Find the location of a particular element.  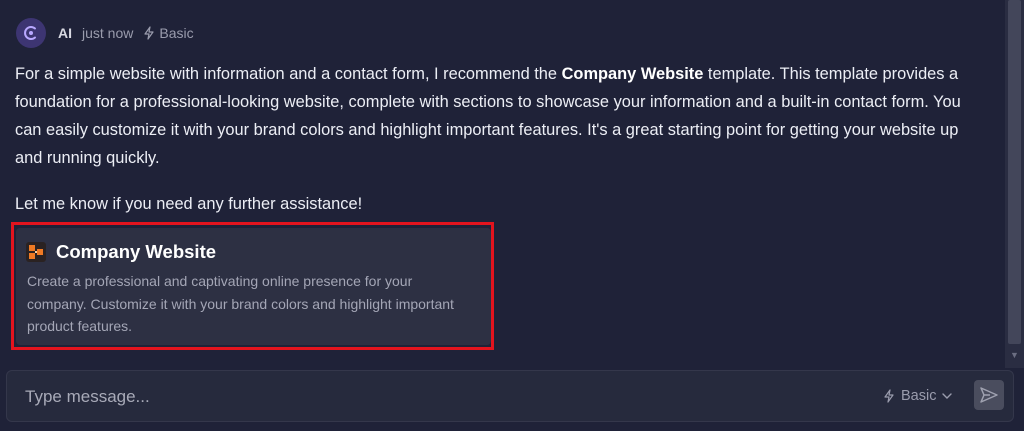

message-composer: Basic is located at coordinates (510, 396).